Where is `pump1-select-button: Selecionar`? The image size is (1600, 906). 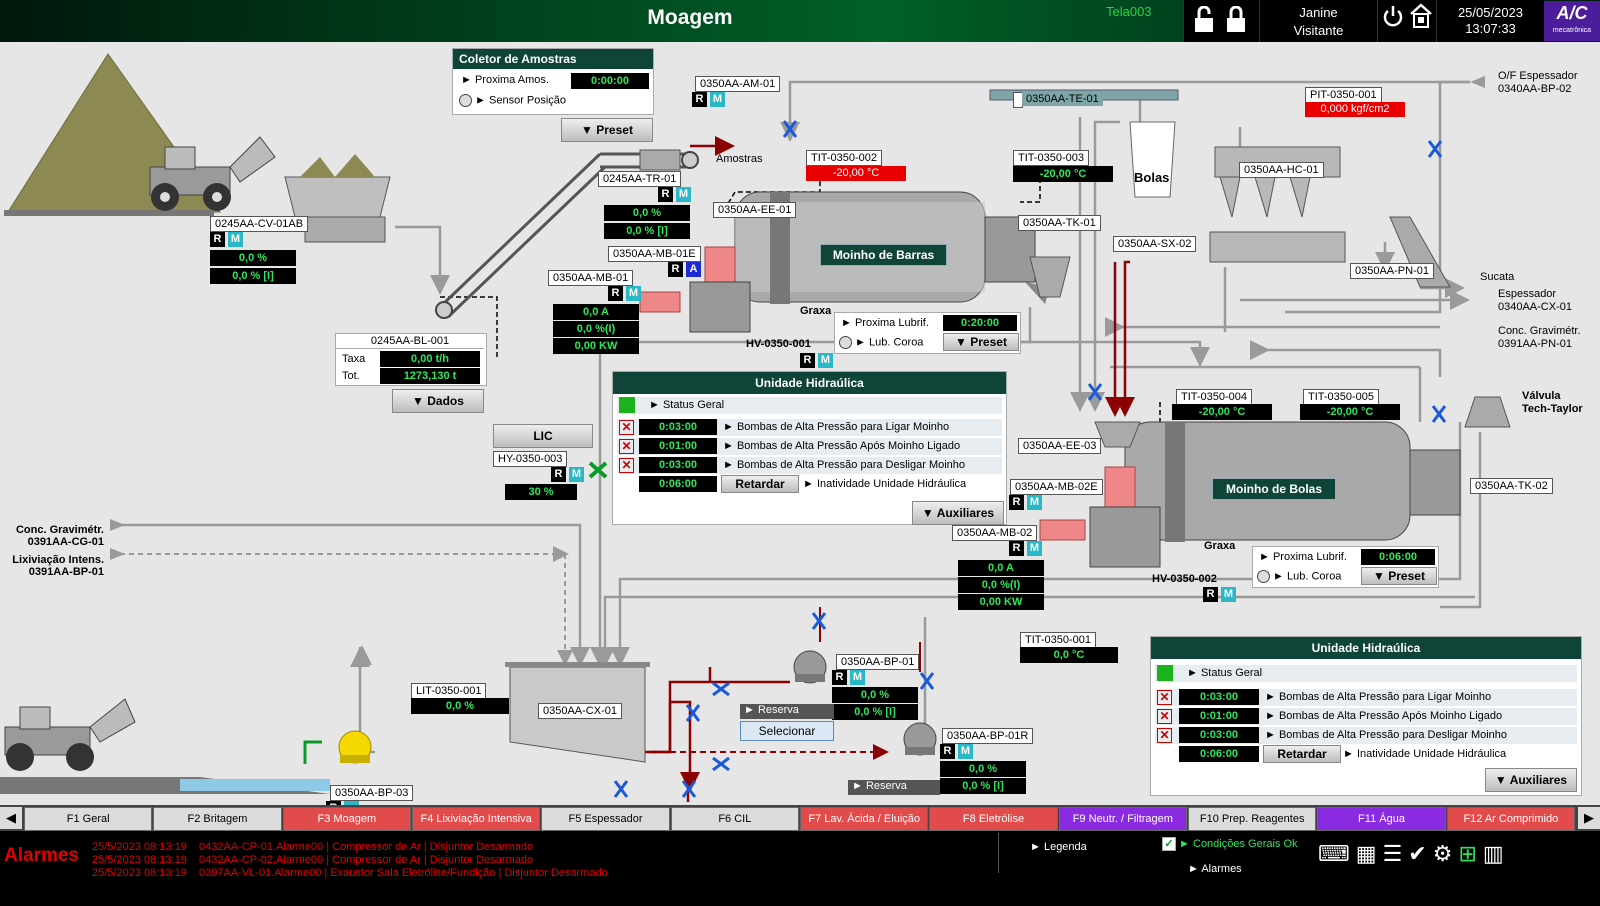
pump1-select-button: Selecionar is located at coordinates (787, 731).